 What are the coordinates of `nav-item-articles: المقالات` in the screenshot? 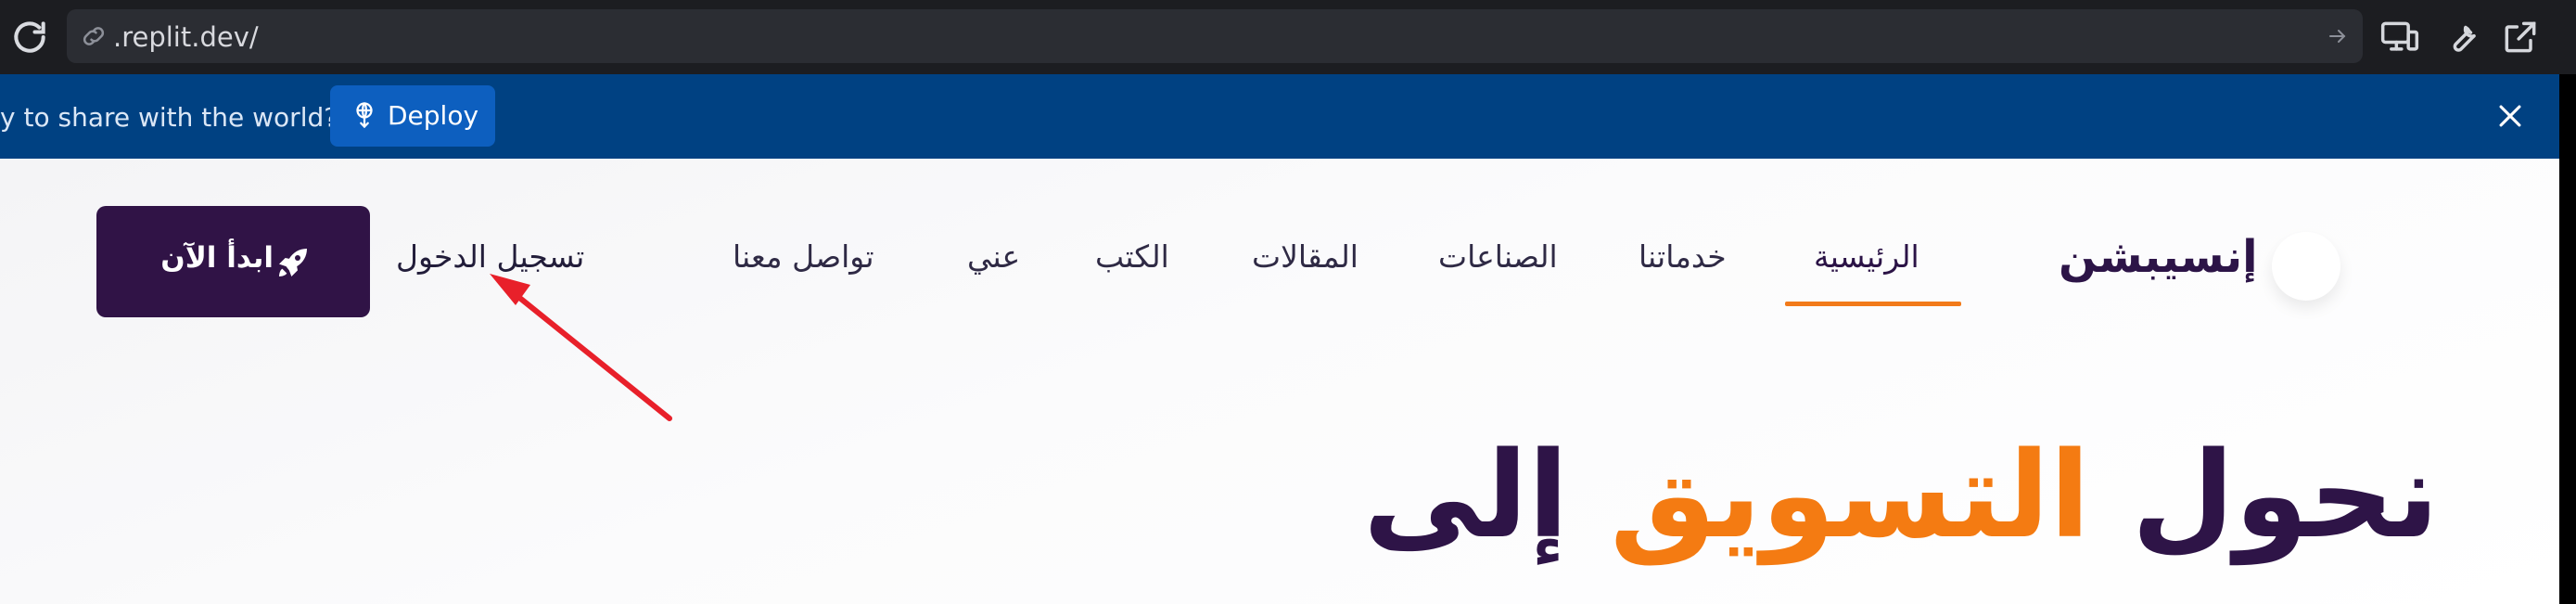 It's located at (1305, 256).